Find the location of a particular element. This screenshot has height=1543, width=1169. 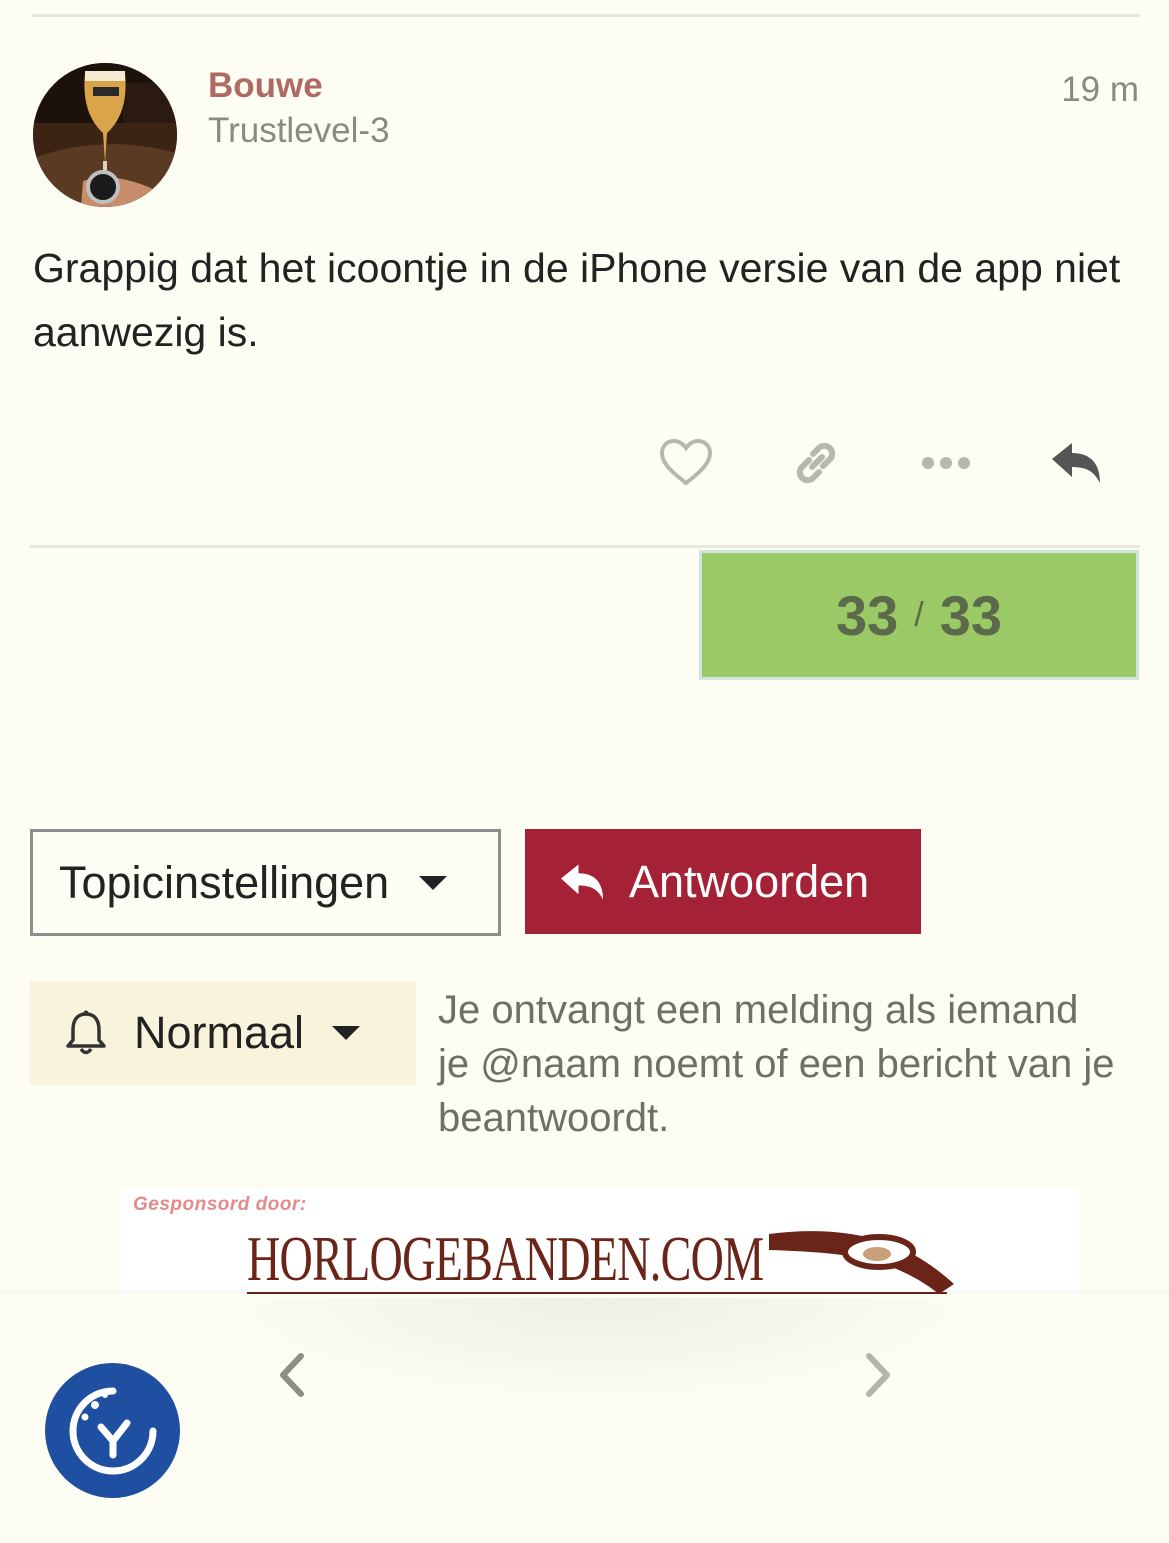

chevron-right-icon is located at coordinates (878, 1375).